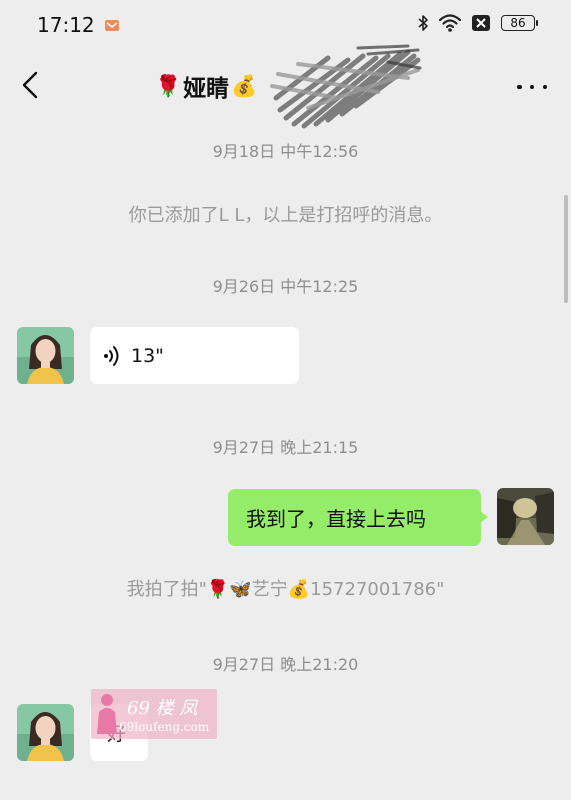 The width and height of the screenshot is (571, 800). Describe the element at coordinates (346, 86) in the screenshot. I see `redaction-scribble` at that location.